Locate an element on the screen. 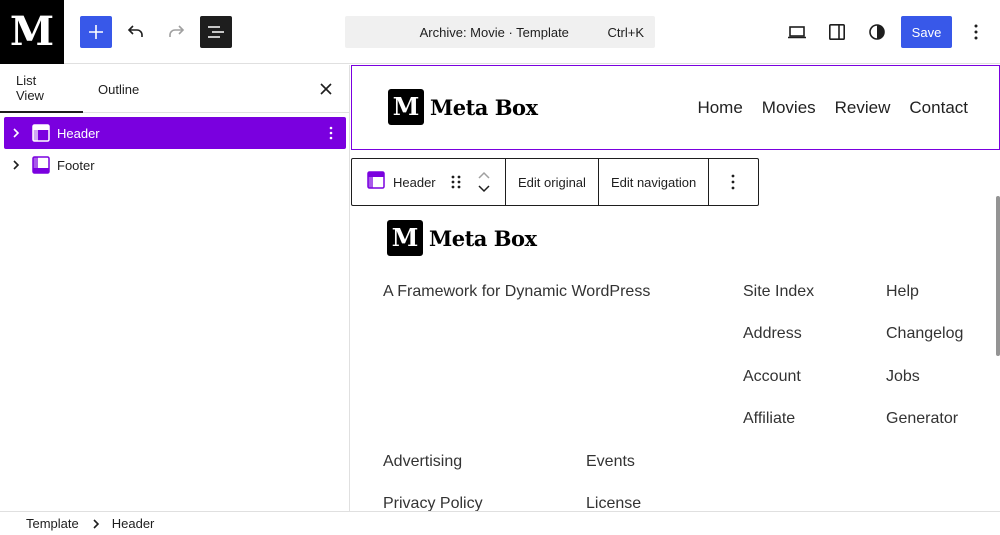 The image size is (1000, 535). drag-handle is located at coordinates (456, 182).